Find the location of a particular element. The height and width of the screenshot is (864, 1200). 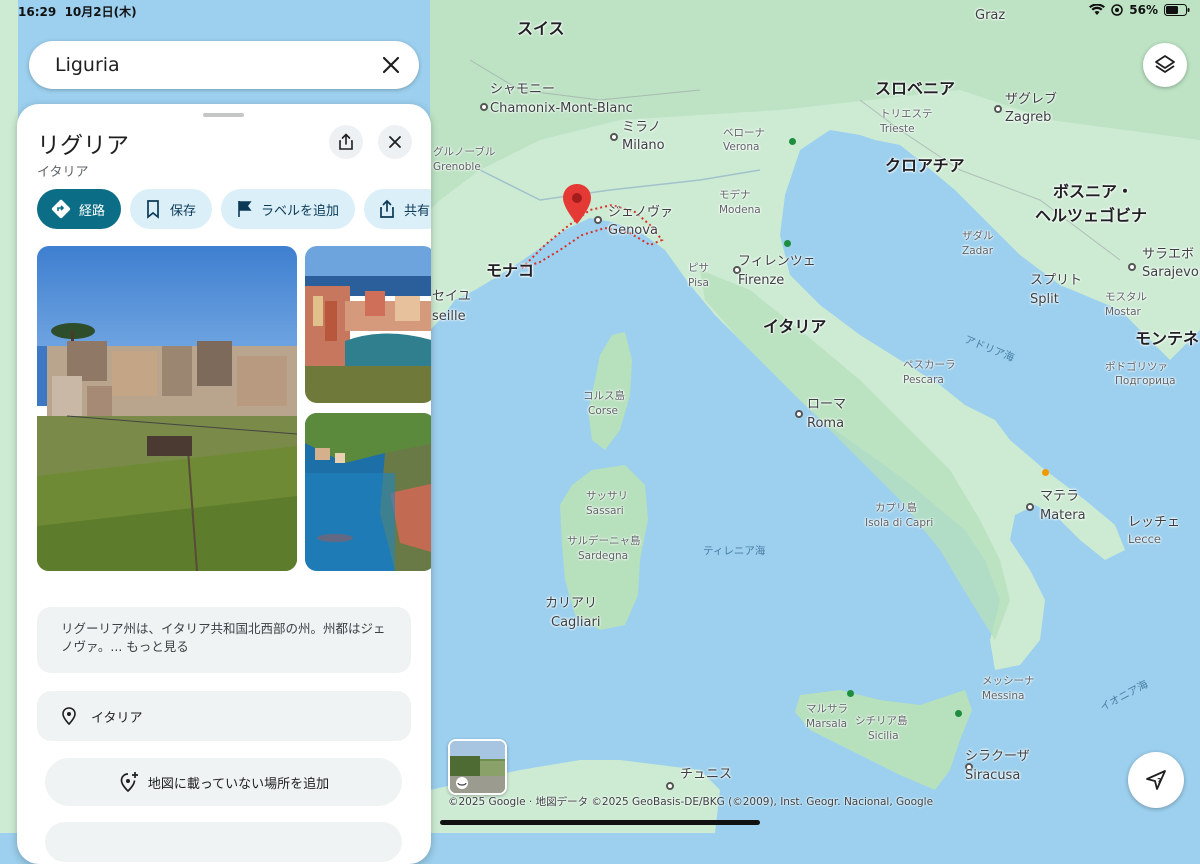

street-view-thumbnail is located at coordinates (477, 767).